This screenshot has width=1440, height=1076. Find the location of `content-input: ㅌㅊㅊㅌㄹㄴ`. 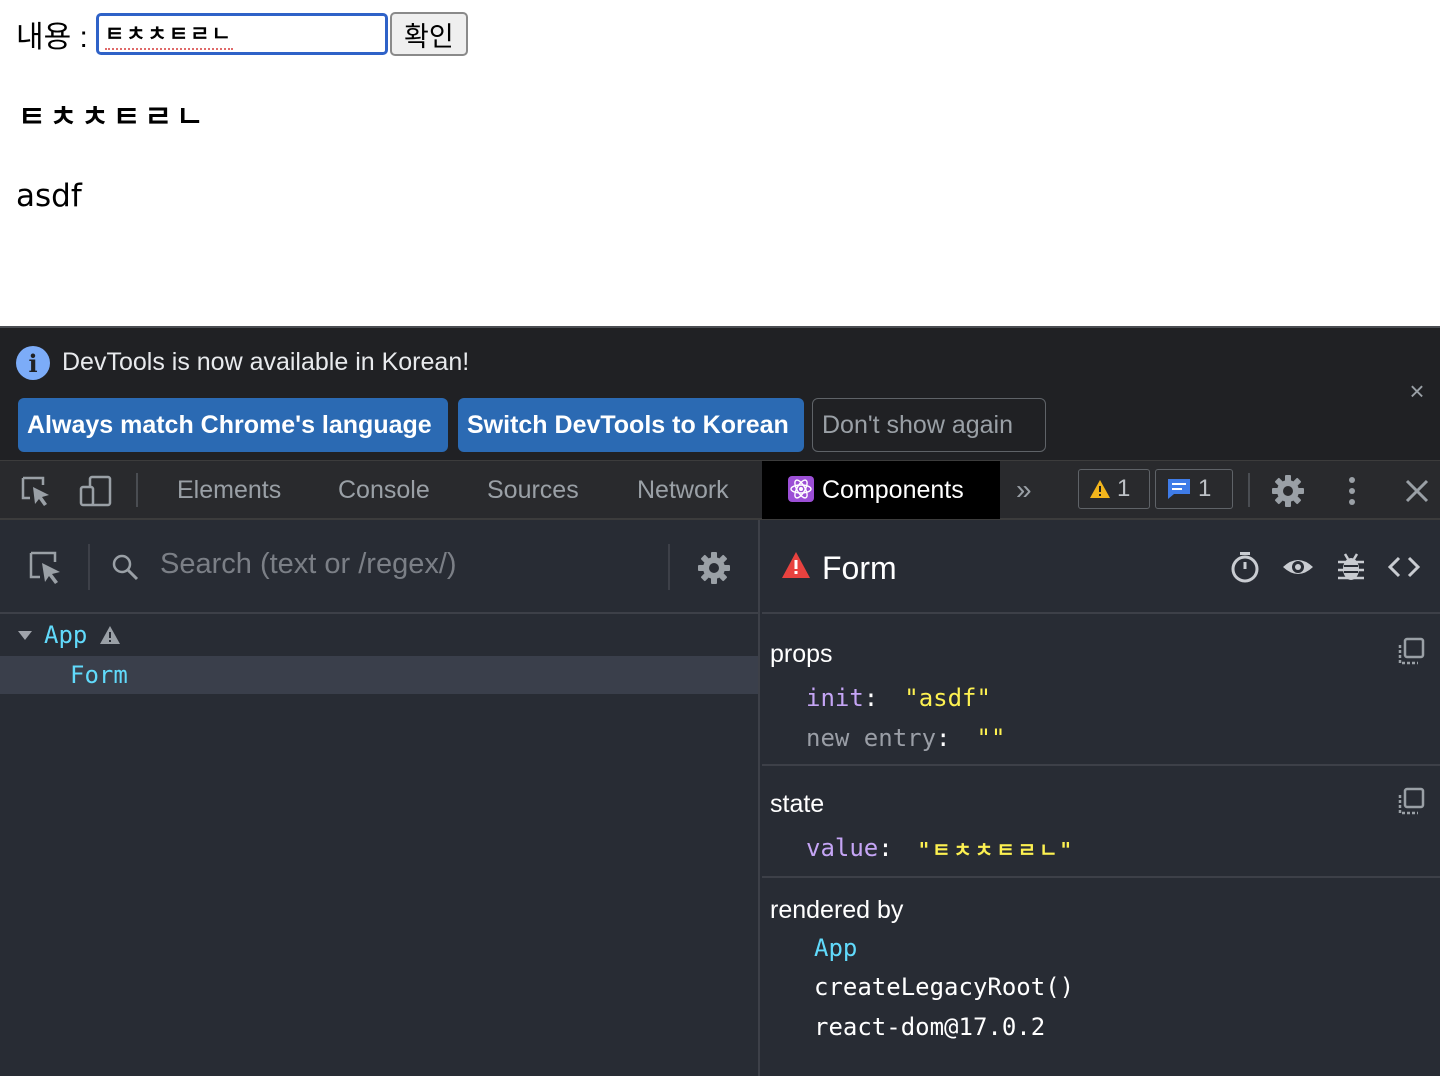

content-input: ㅌㅊㅊㅌㄹㄴ is located at coordinates (241, 34).